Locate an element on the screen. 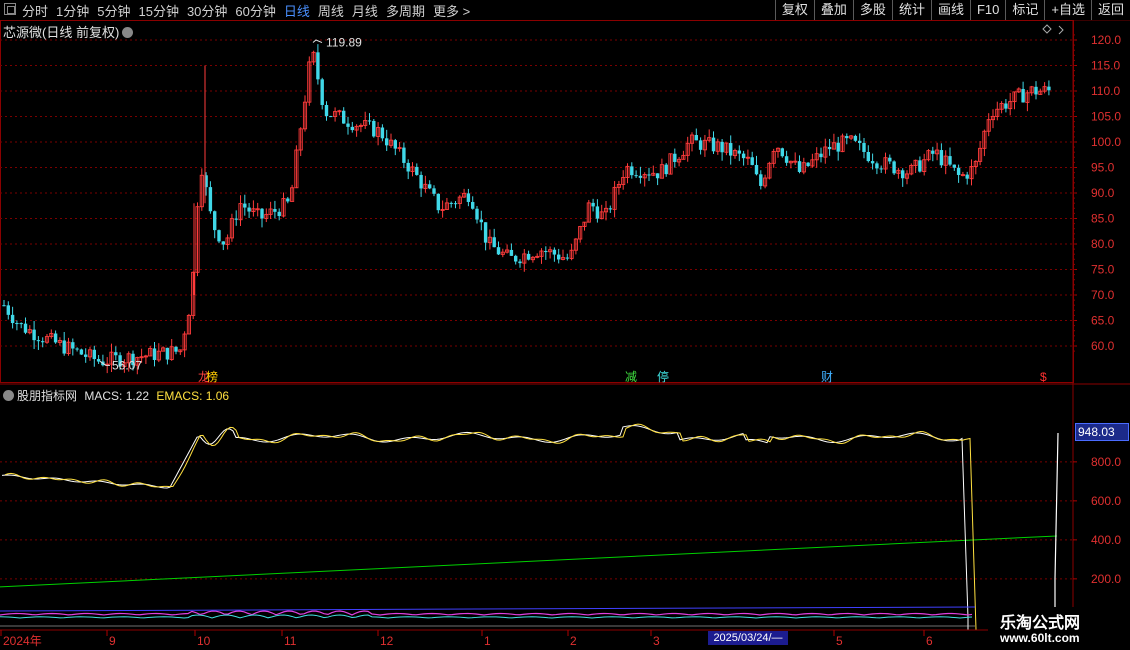 This screenshot has height=650, width=1130. band-line-magenta is located at coordinates (486, 613).